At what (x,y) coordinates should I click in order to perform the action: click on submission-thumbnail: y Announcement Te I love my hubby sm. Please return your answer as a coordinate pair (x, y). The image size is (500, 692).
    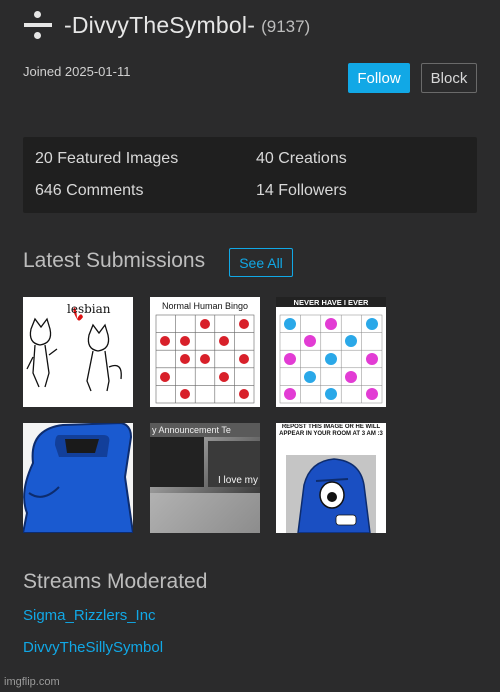
    Looking at the image, I should click on (205, 478).